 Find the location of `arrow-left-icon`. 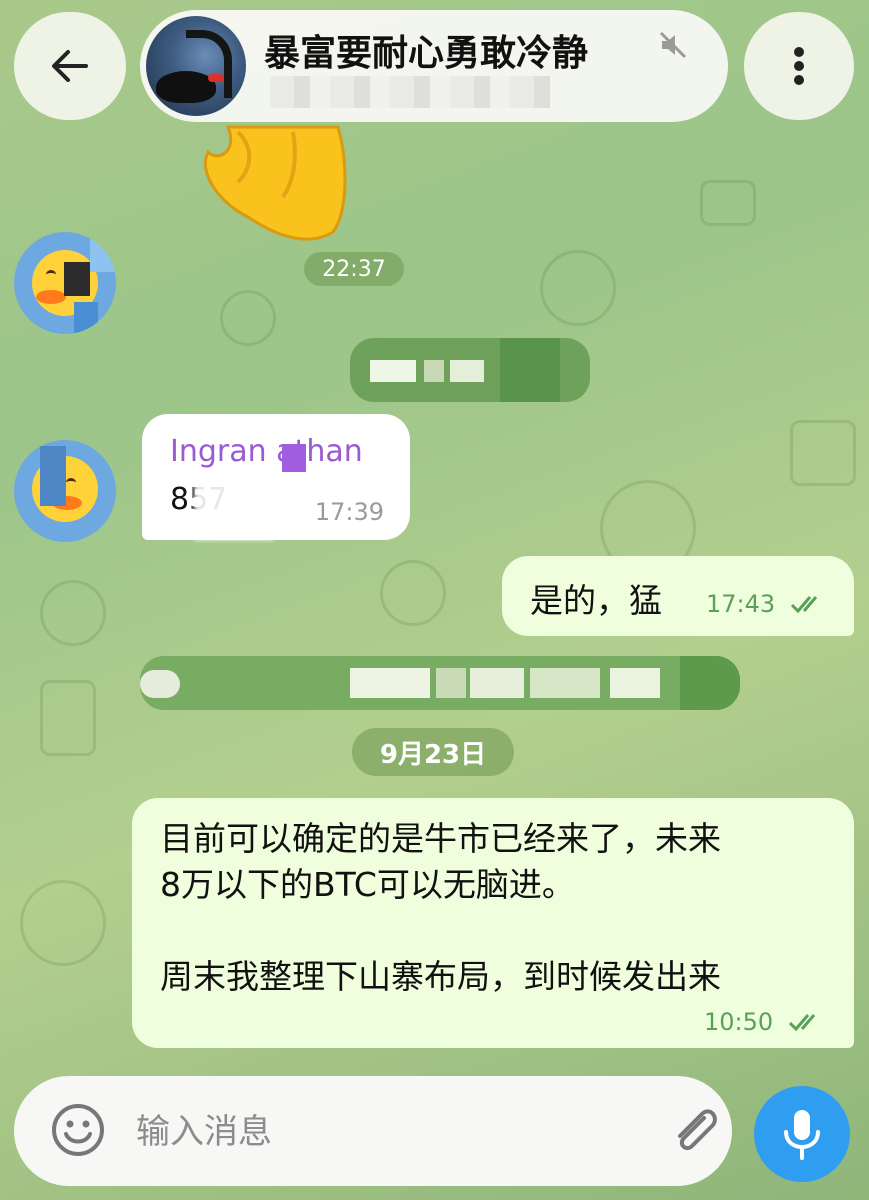

arrow-left-icon is located at coordinates (70, 66).